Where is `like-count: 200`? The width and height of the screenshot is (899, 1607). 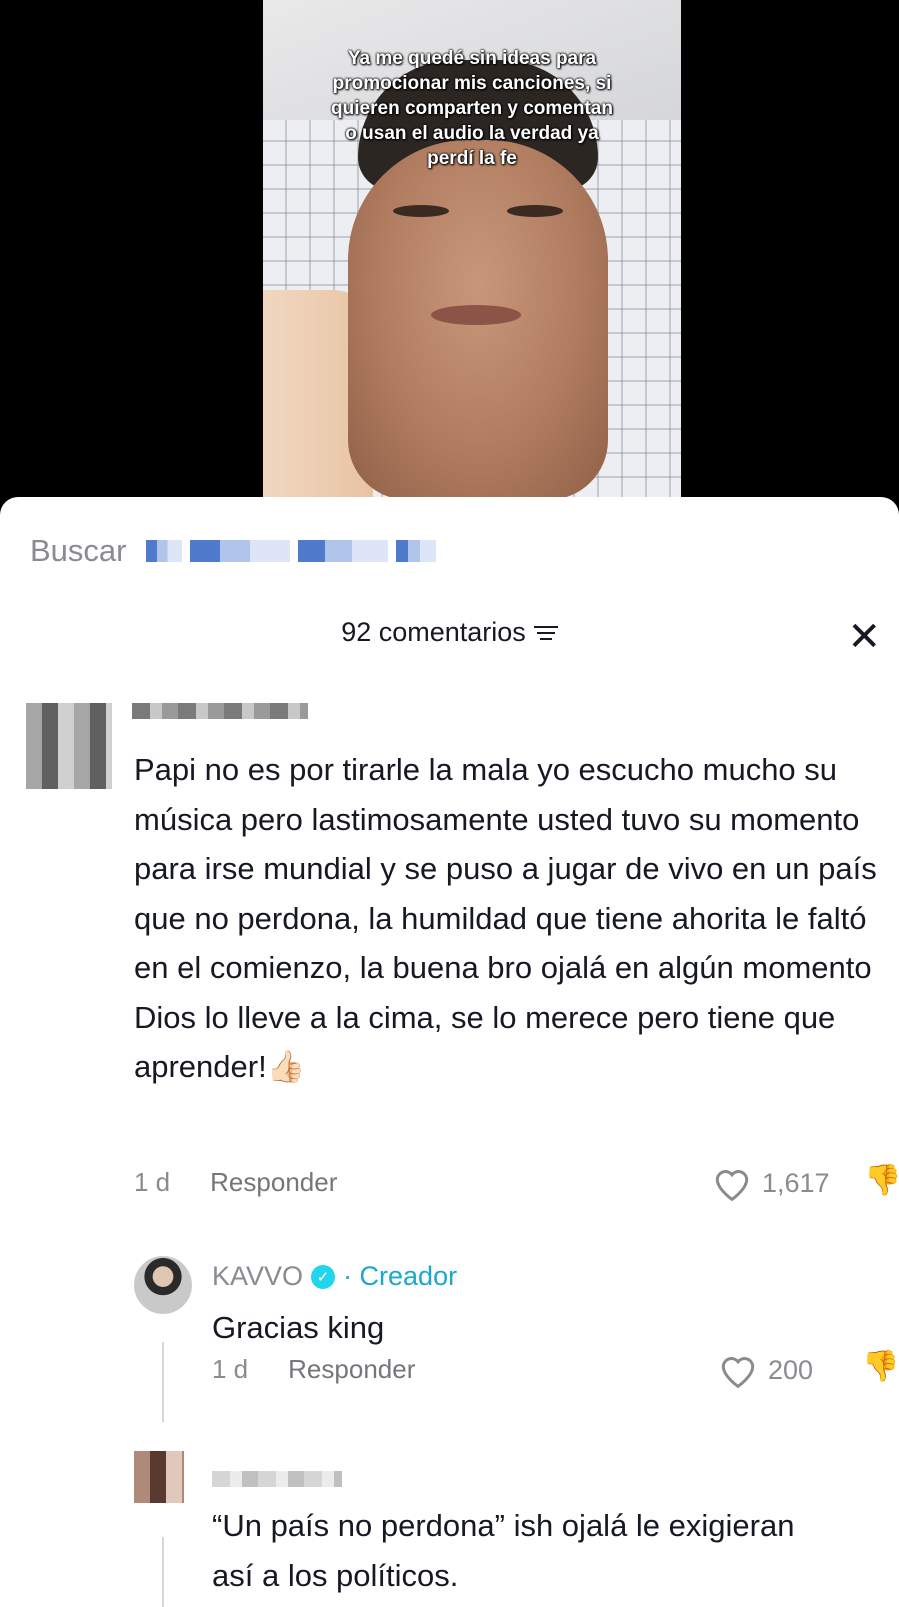 like-count: 200 is located at coordinates (791, 1369).